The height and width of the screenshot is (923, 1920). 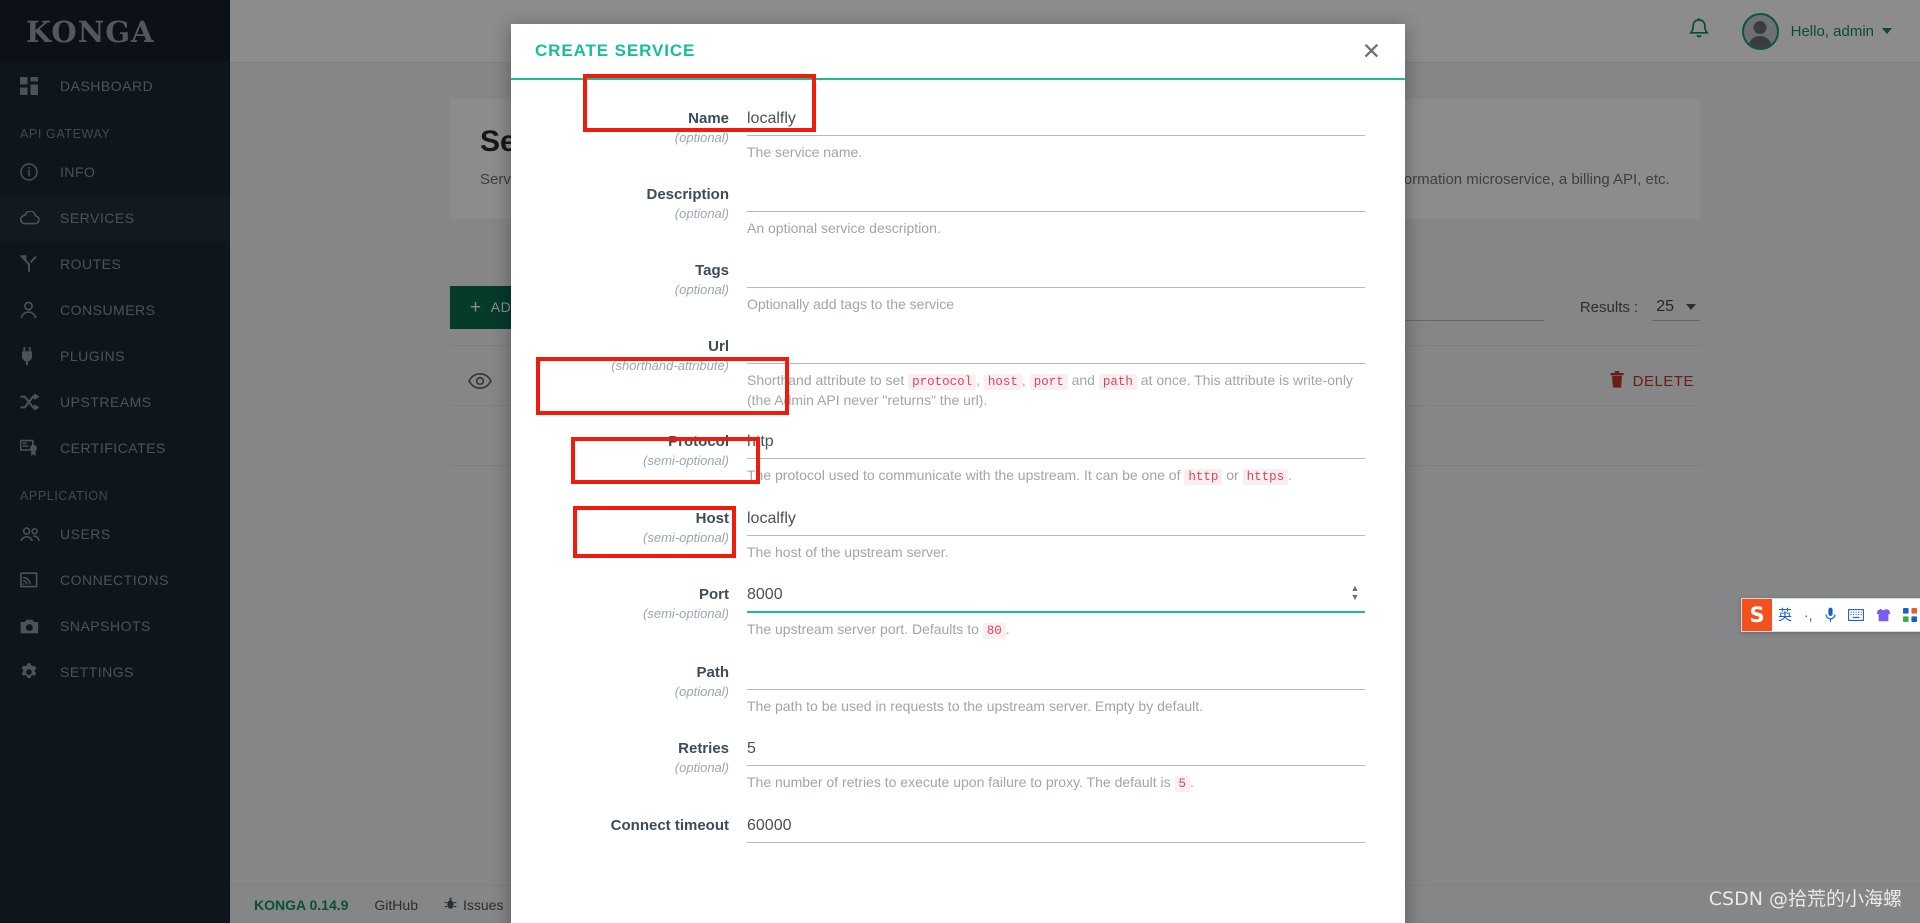 I want to click on skin-icon, so click(x=1883, y=615).